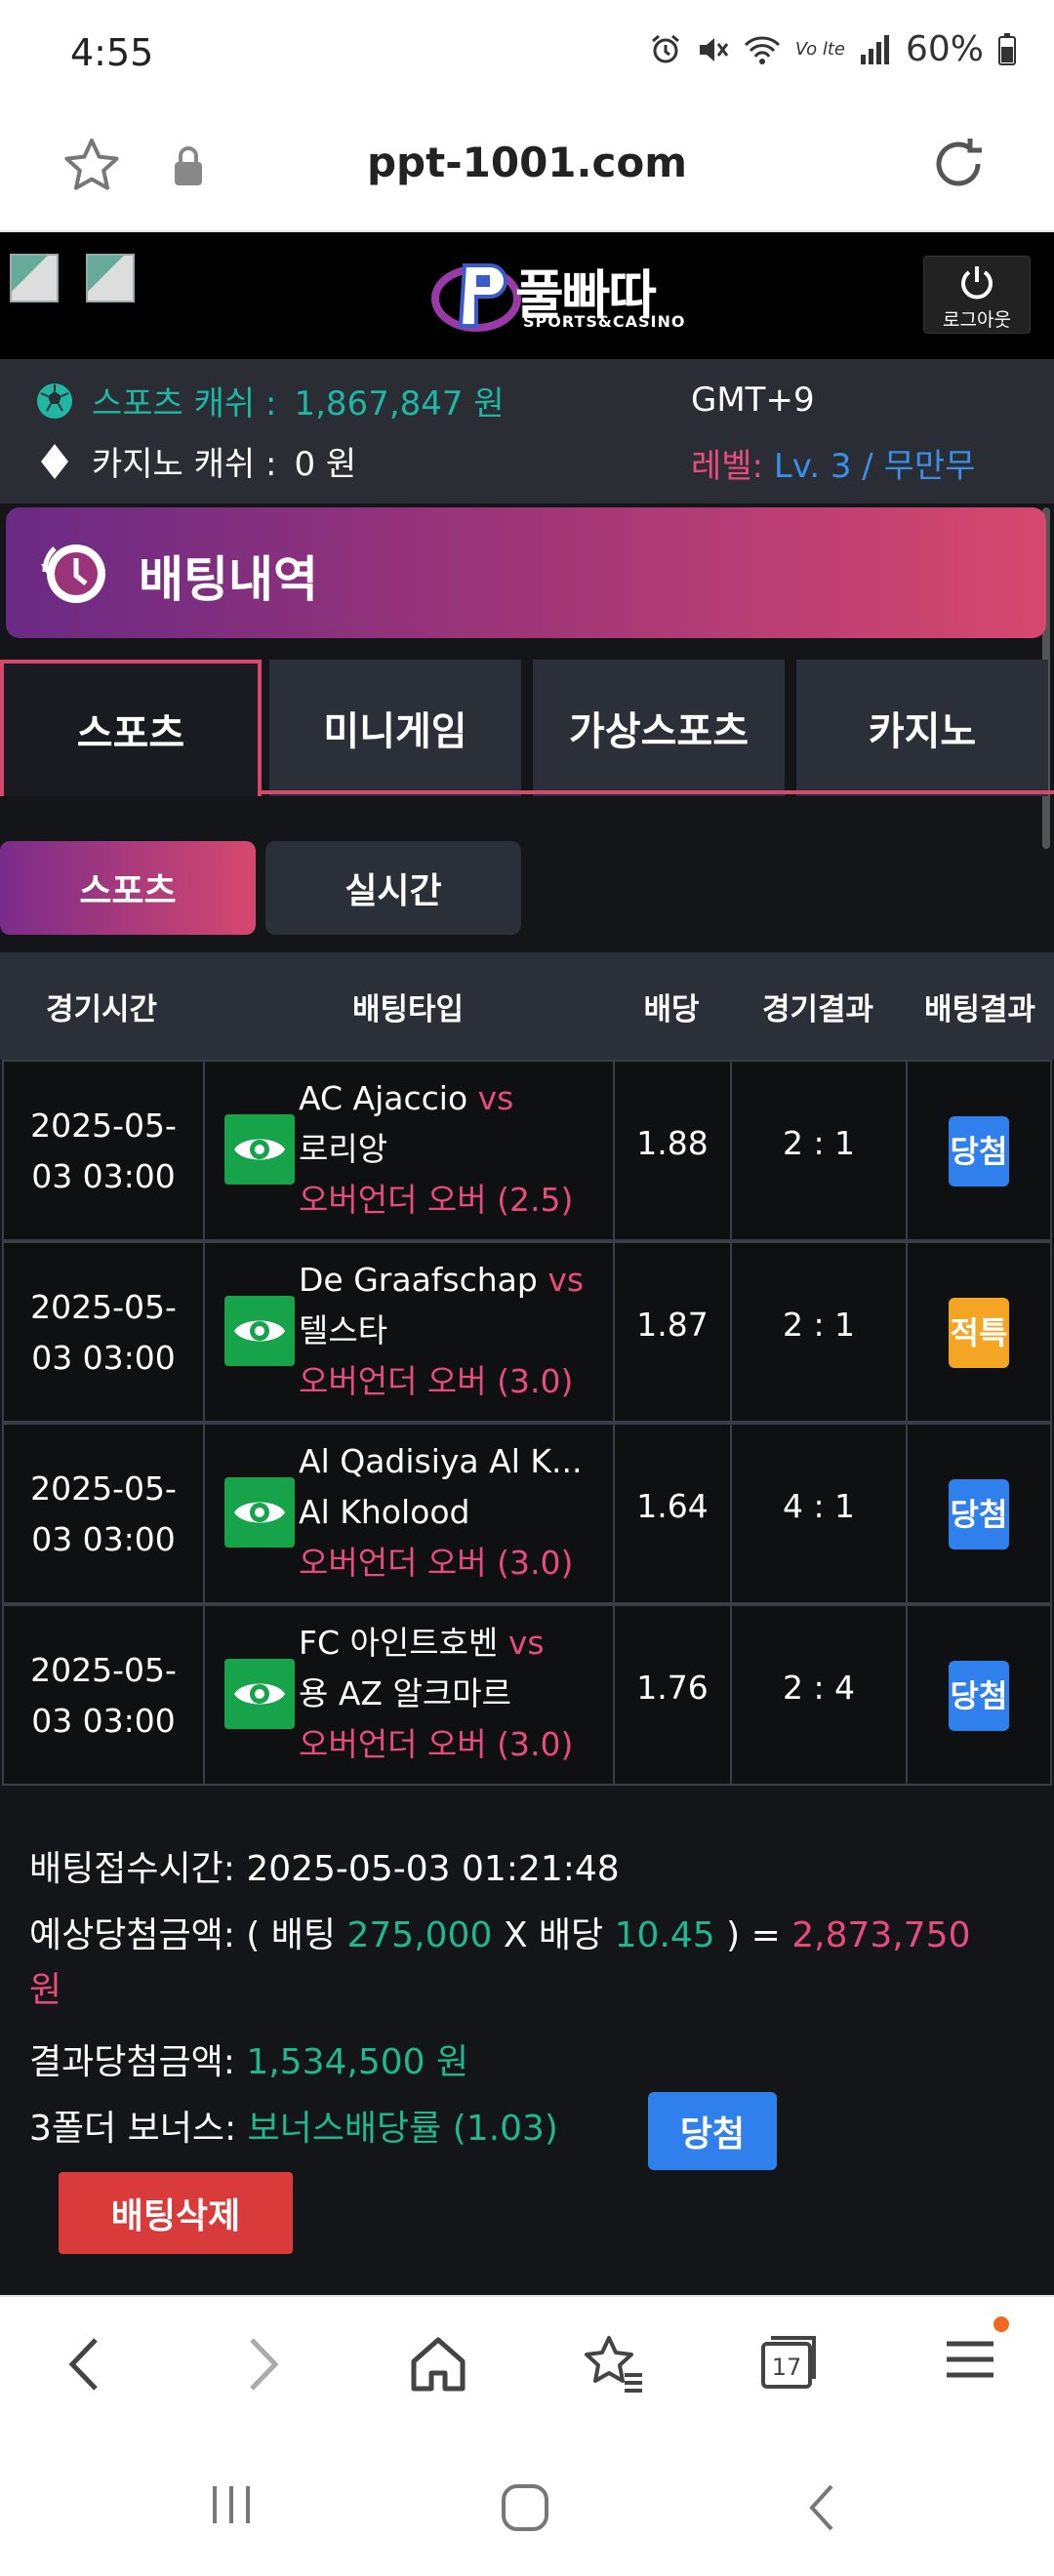 This screenshot has width=1054, height=2576. Describe the element at coordinates (527, 162) in the screenshot. I see `url-text: ppt-1001.com` at that location.